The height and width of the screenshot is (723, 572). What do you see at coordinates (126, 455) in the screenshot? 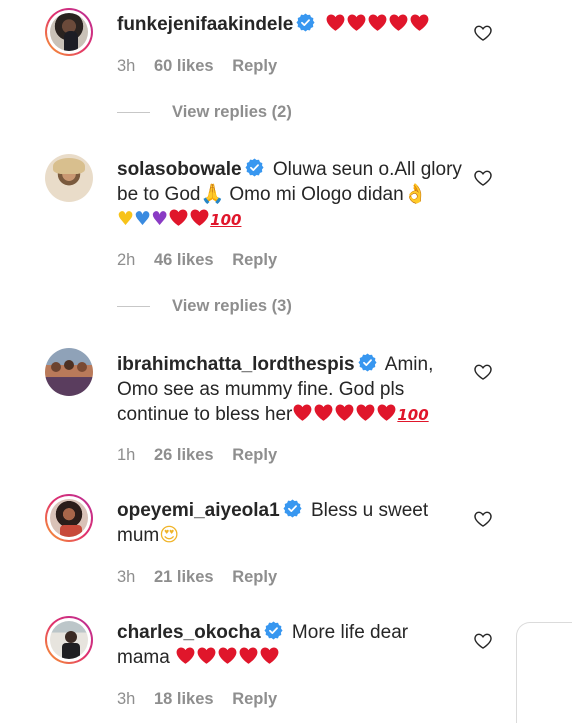
I see `comment-time: 1h` at bounding box center [126, 455].